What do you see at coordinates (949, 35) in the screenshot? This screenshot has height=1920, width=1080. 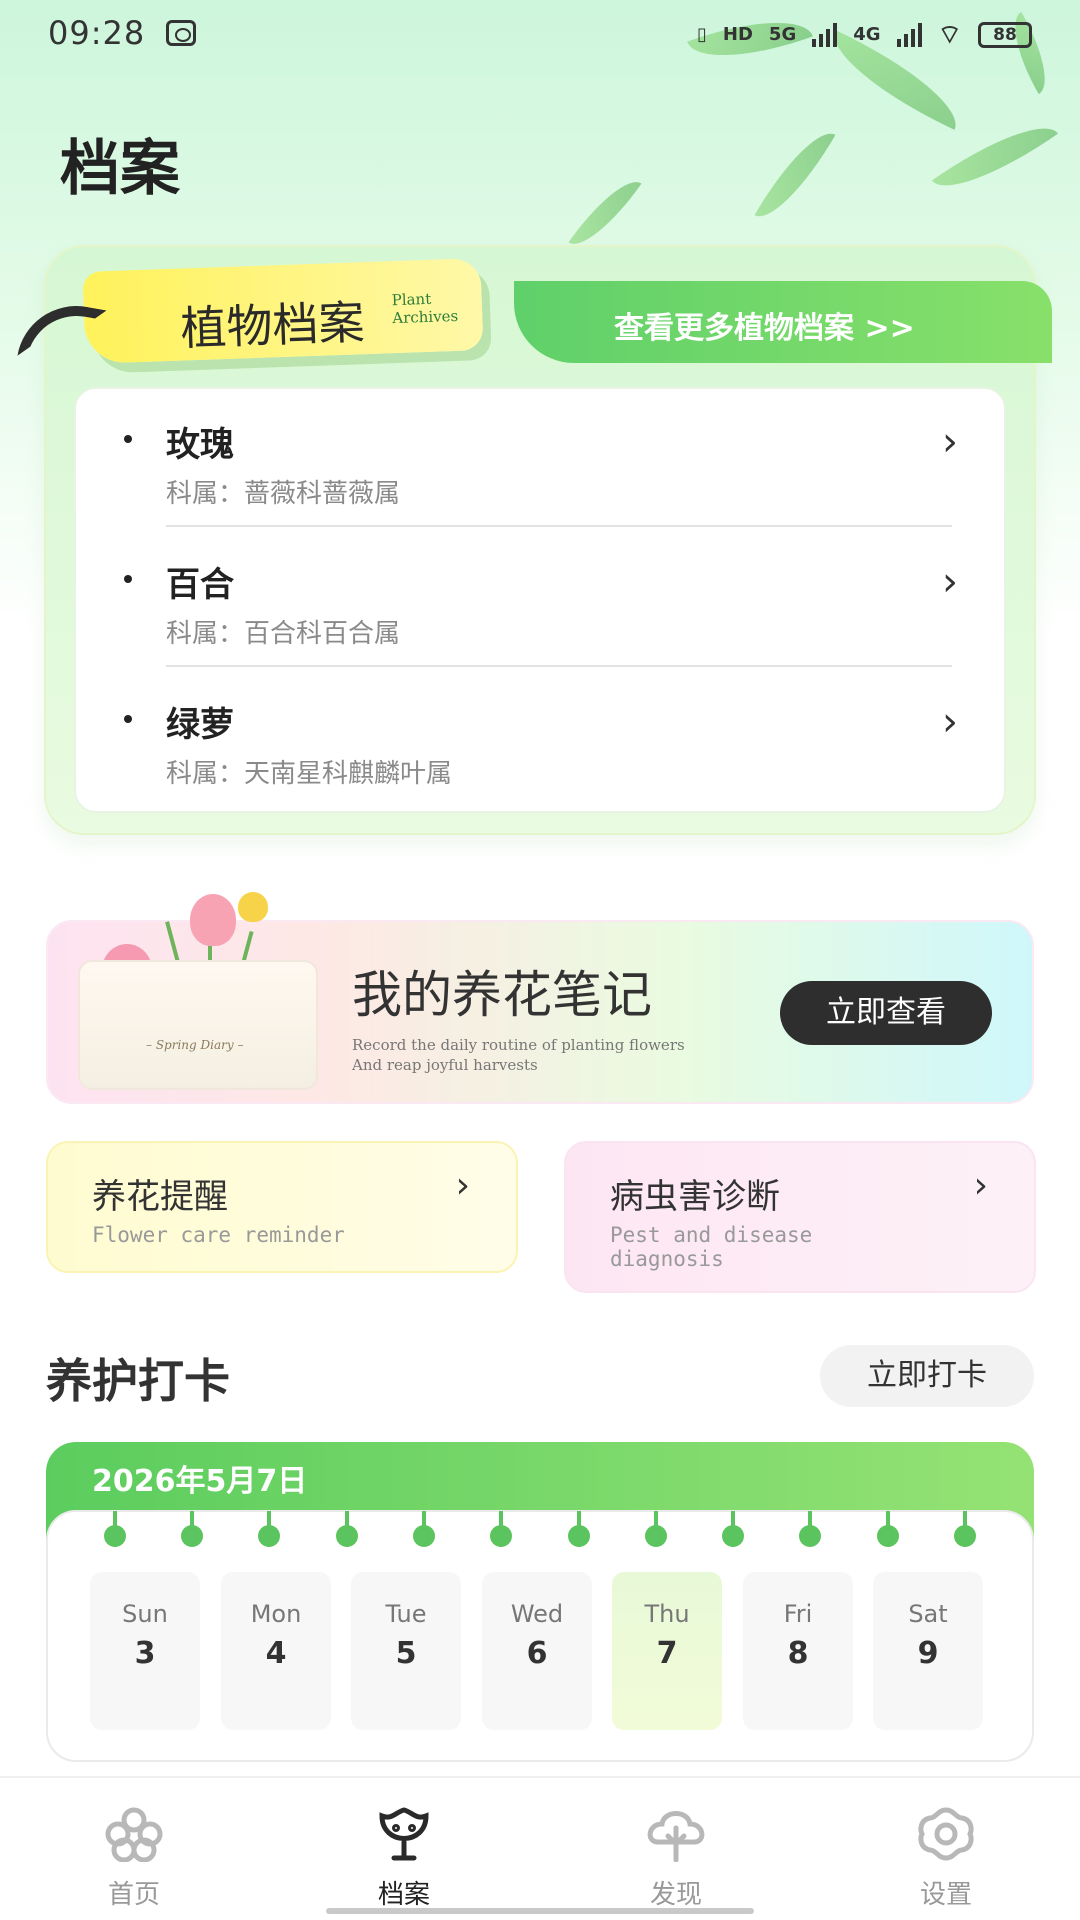 I see `wifi-icon: ⌔` at bounding box center [949, 35].